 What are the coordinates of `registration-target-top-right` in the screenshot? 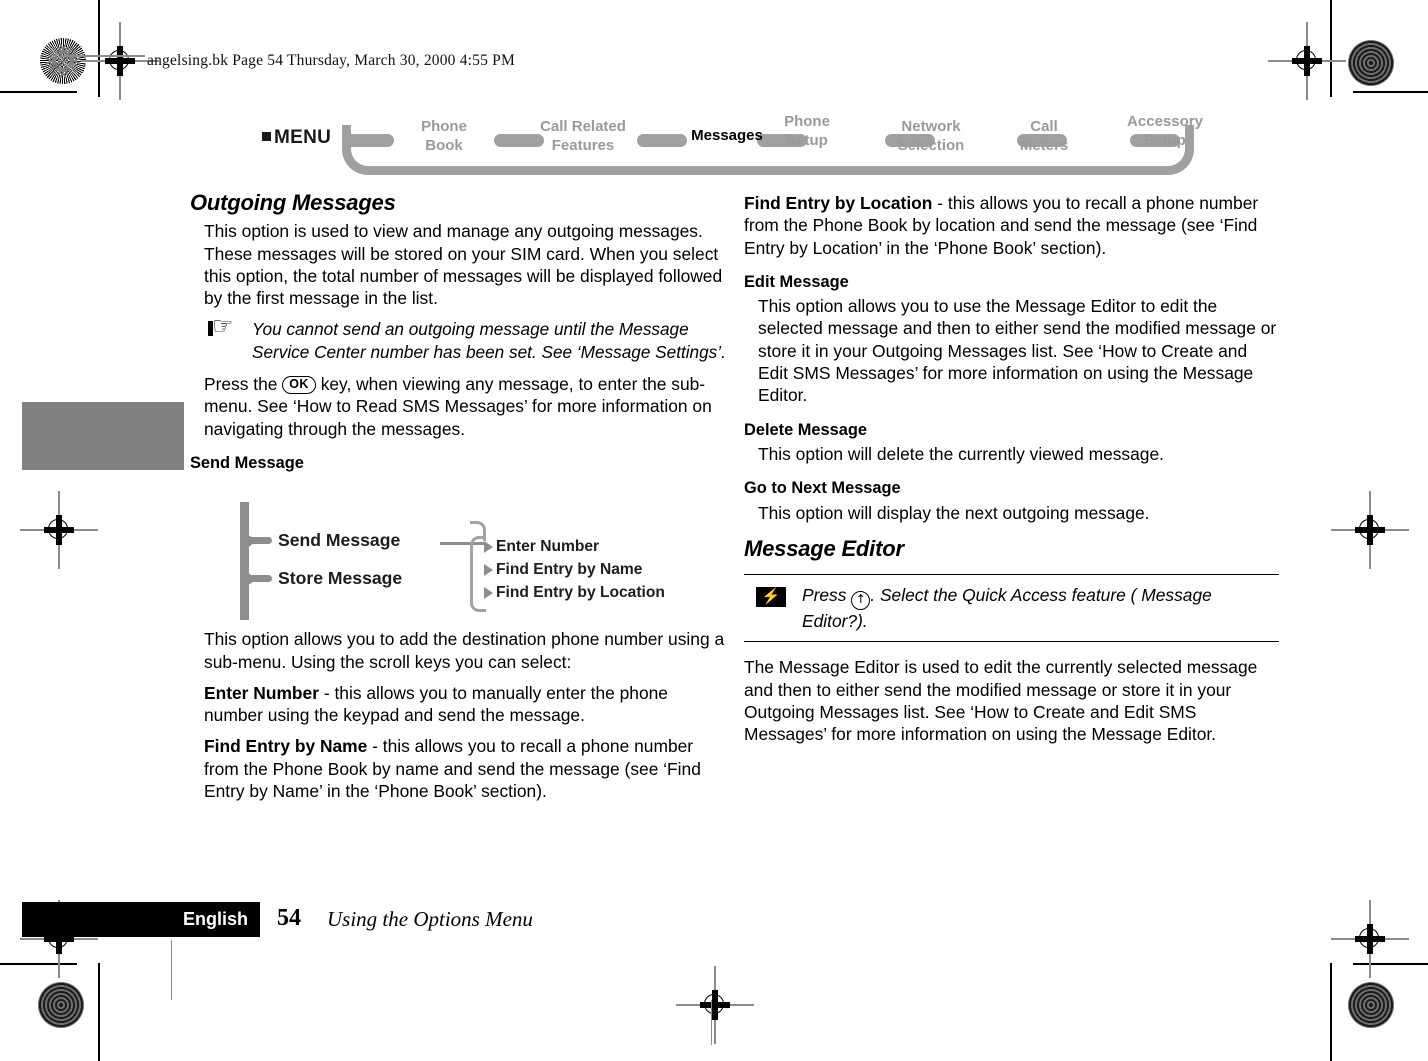 It's located at (1307, 61).